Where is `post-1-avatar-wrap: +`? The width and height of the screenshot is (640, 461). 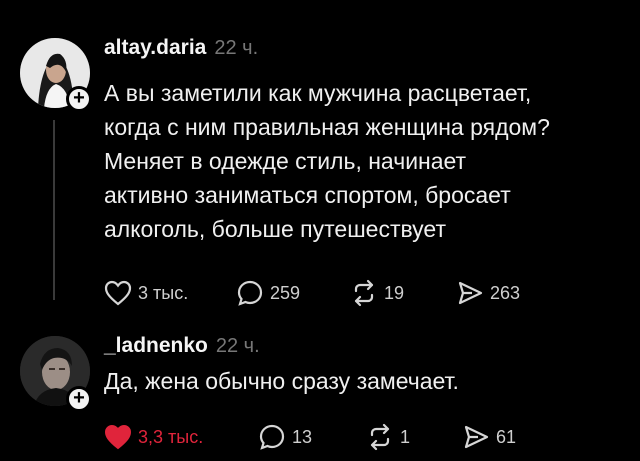 post-1-avatar-wrap: + is located at coordinates (56, 75).